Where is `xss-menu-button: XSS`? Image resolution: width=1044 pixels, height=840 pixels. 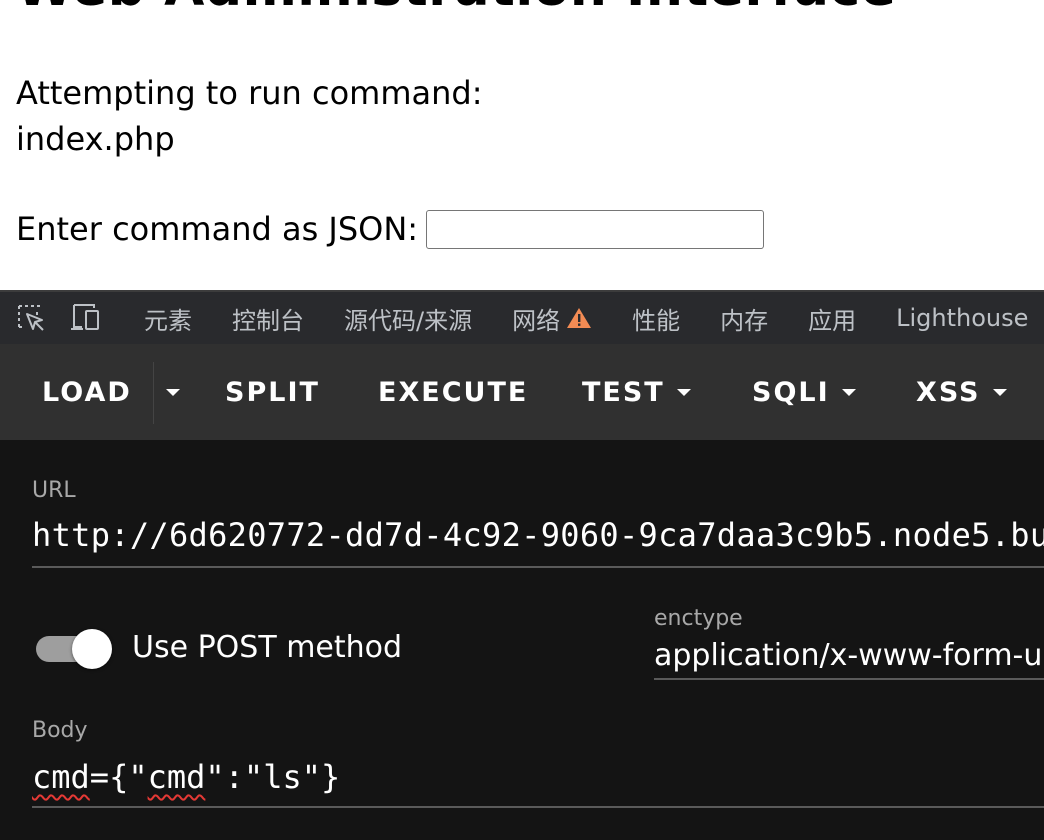 xss-menu-button: XSS is located at coordinates (961, 392).